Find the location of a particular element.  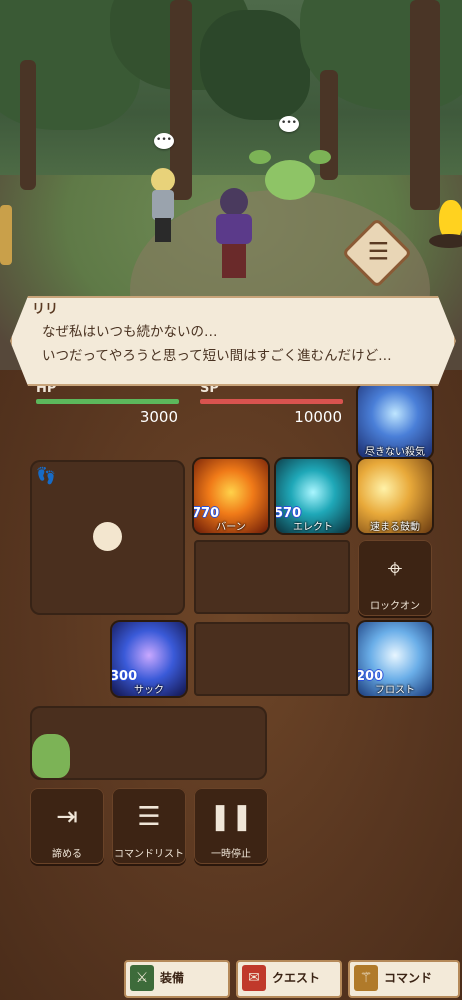

list-icon: ☰ is located at coordinates (149, 817).